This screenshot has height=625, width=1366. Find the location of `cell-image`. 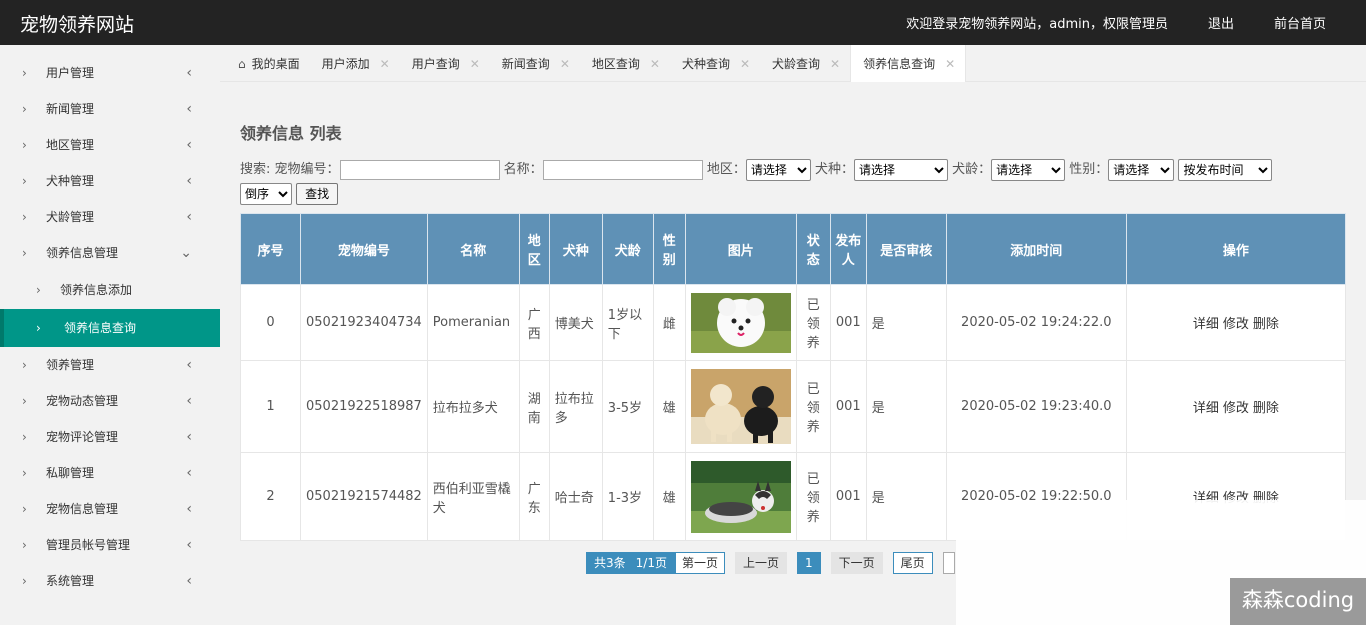

cell-image is located at coordinates (740, 406).